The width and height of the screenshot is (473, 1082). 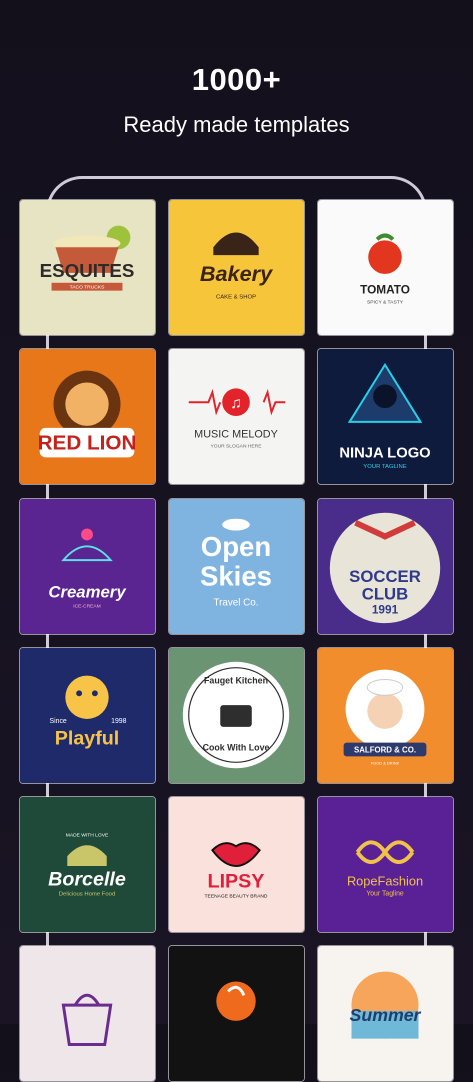 I want to click on template-title: NINJA LOGO, so click(x=384, y=453).